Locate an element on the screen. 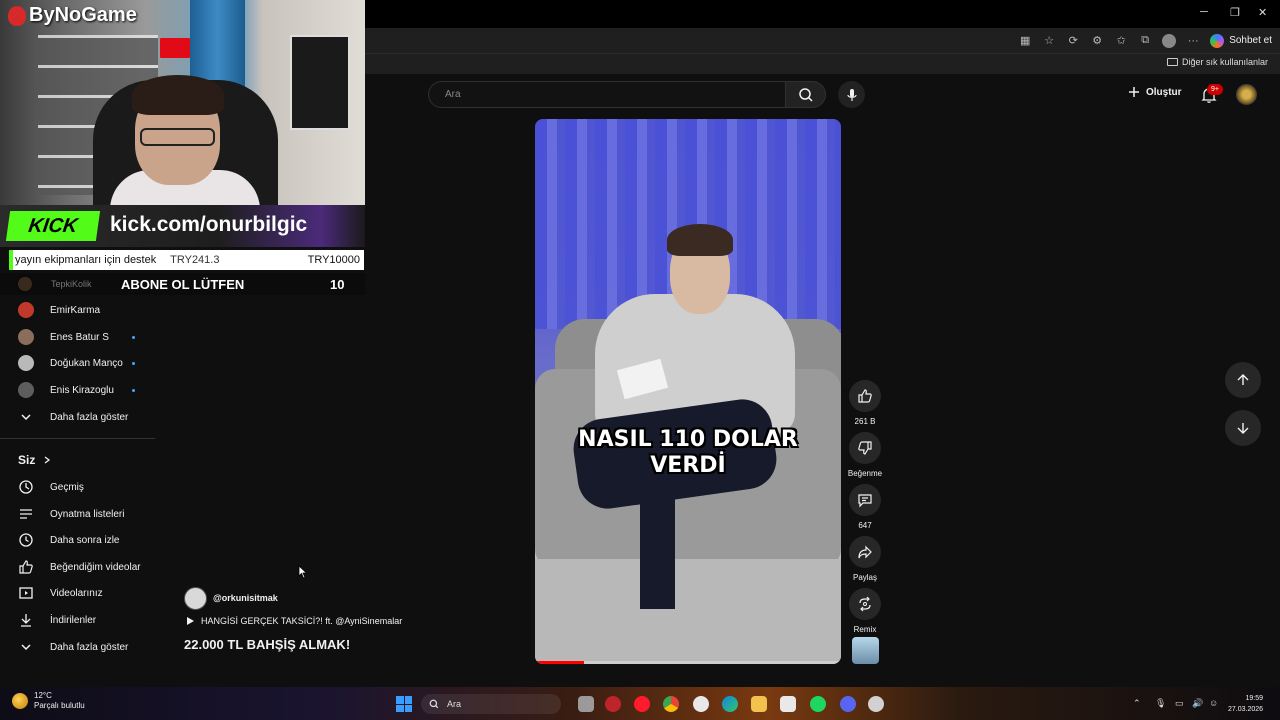  sidebar-item-emirkarma: EmirKarma is located at coordinates (59, 310).